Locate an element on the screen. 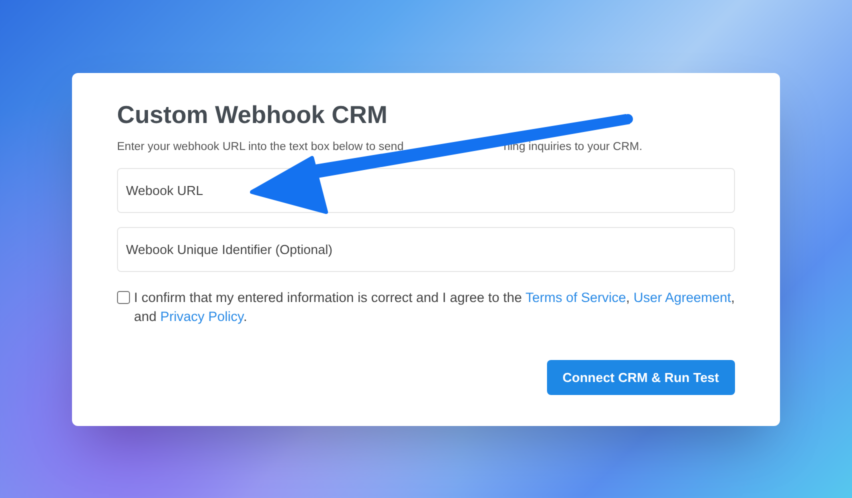 This screenshot has width=852, height=498. consent-text: I confirm that my entered information is correct and I agree to the Terms of Service, User Agreement, and Privacy Policy. is located at coordinates (434, 307).